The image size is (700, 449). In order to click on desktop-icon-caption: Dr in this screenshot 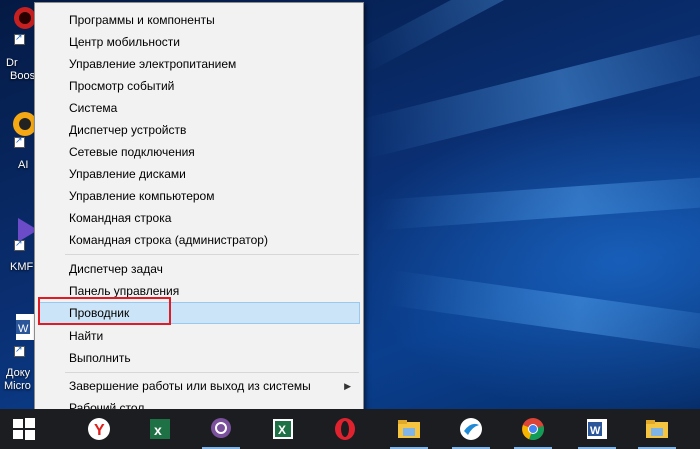, I will do `click(12, 63)`.